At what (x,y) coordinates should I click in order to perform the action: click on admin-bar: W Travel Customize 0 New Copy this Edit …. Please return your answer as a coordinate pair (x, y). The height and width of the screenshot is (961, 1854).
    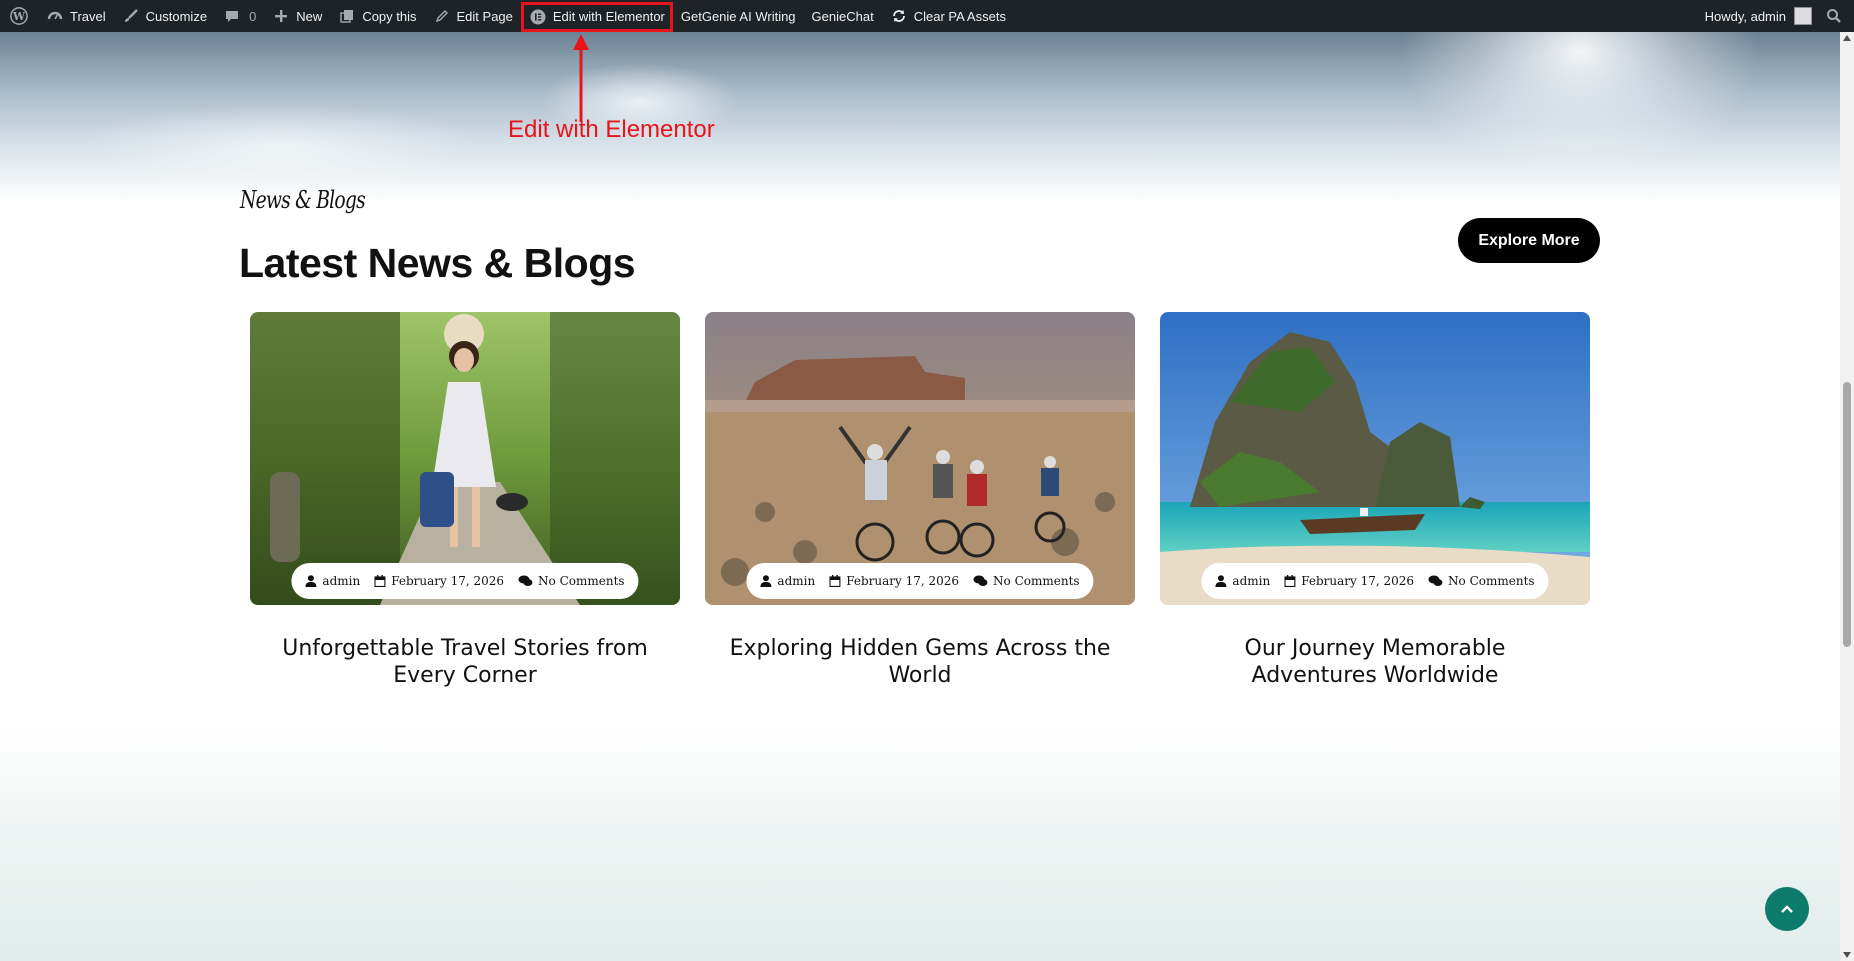
    Looking at the image, I should click on (927, 16).